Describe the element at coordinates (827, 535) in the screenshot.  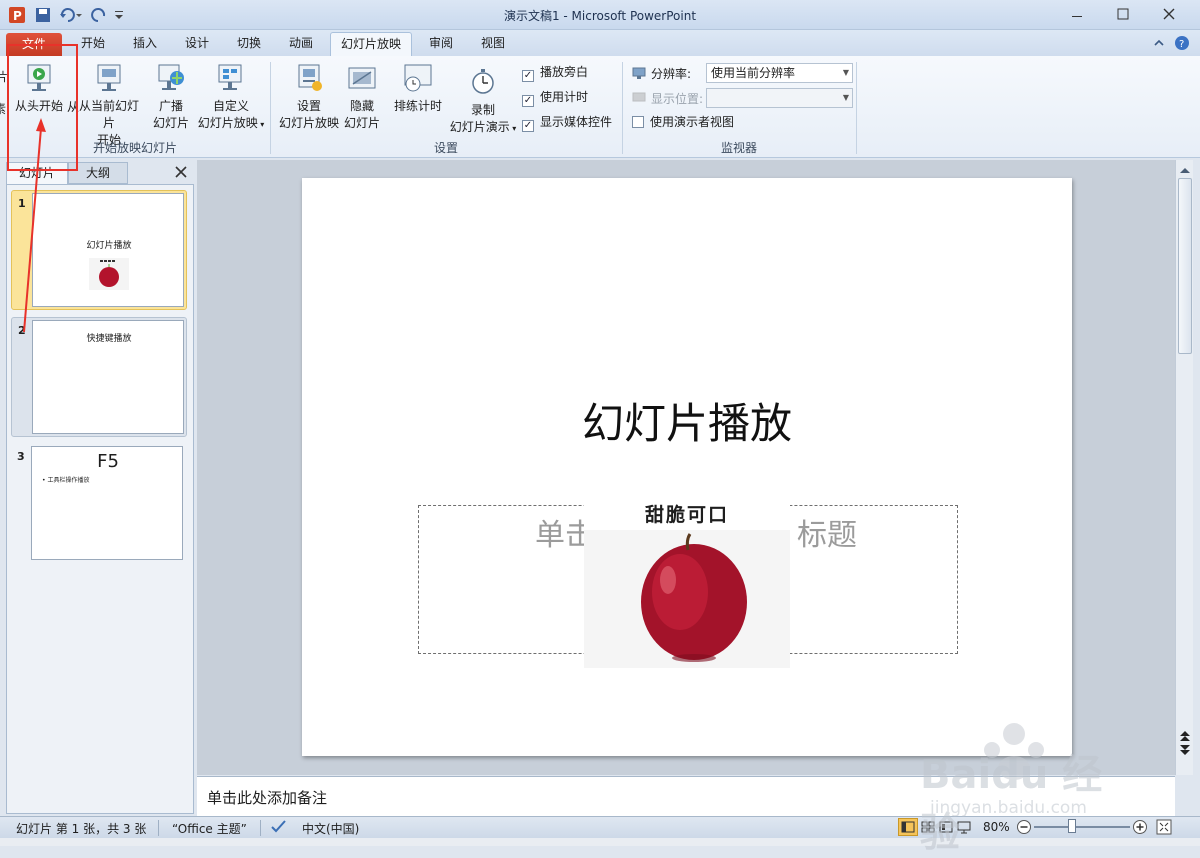
I see `subtitle-placeholder-text-right: 标题` at that location.